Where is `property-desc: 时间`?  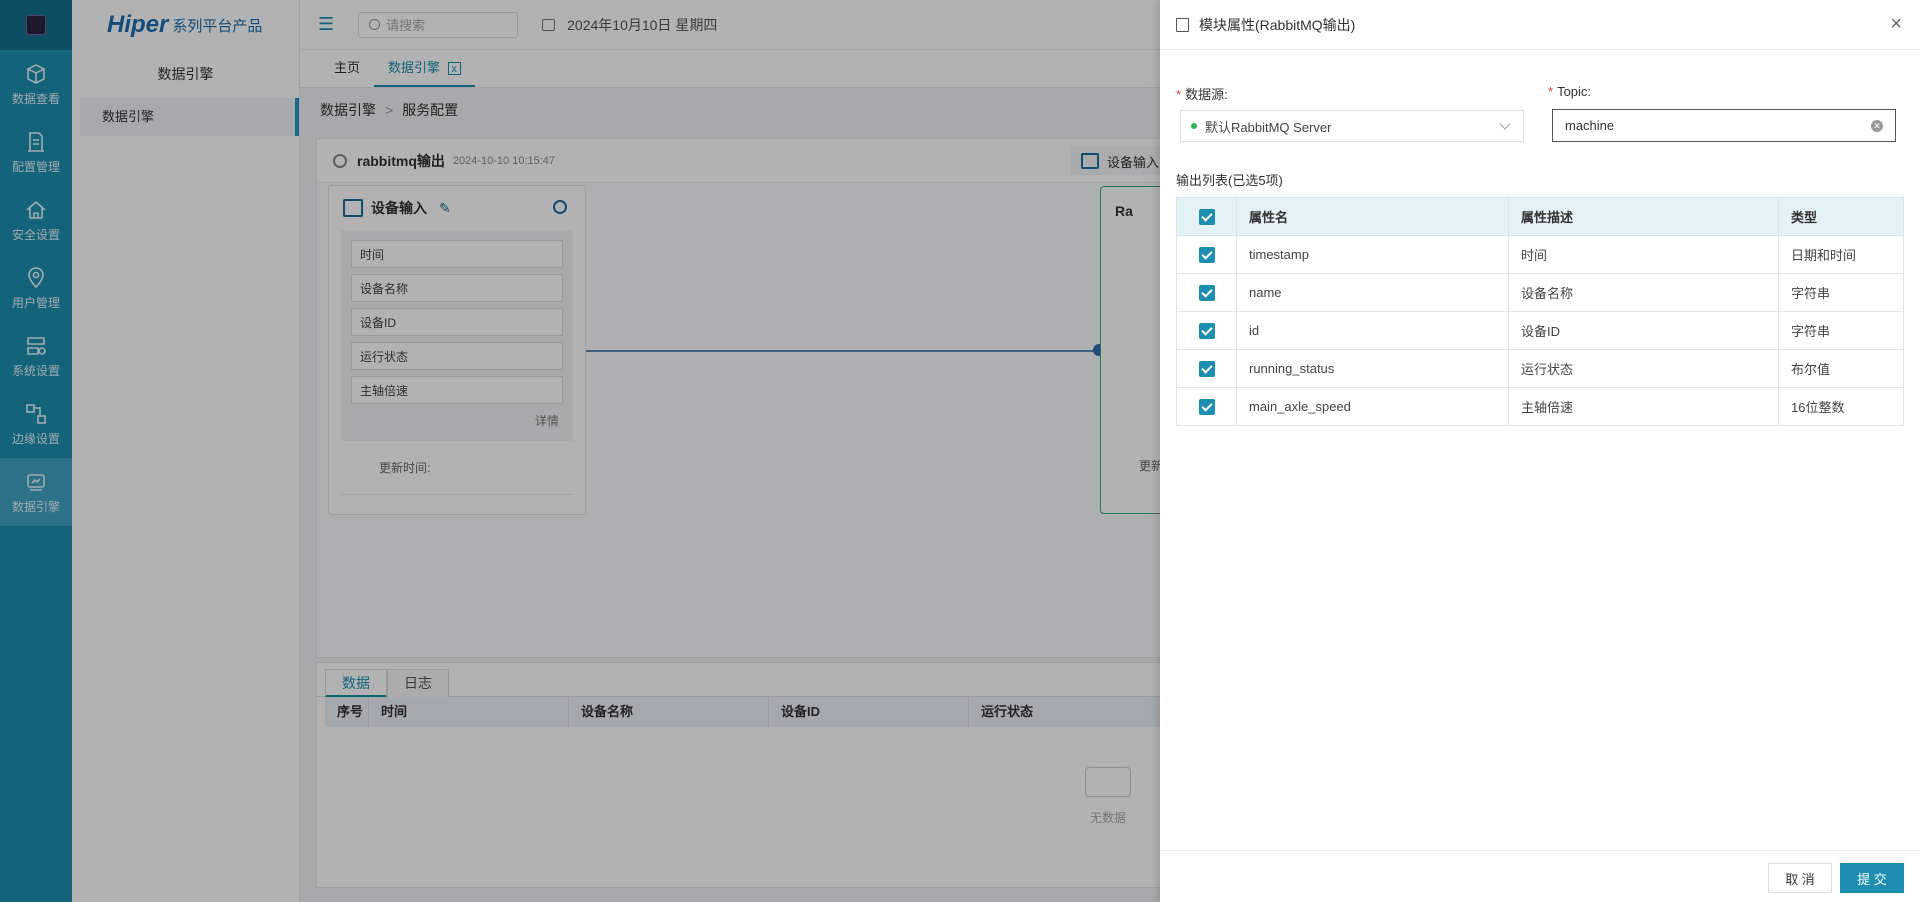
property-desc: 时间 is located at coordinates (1643, 254).